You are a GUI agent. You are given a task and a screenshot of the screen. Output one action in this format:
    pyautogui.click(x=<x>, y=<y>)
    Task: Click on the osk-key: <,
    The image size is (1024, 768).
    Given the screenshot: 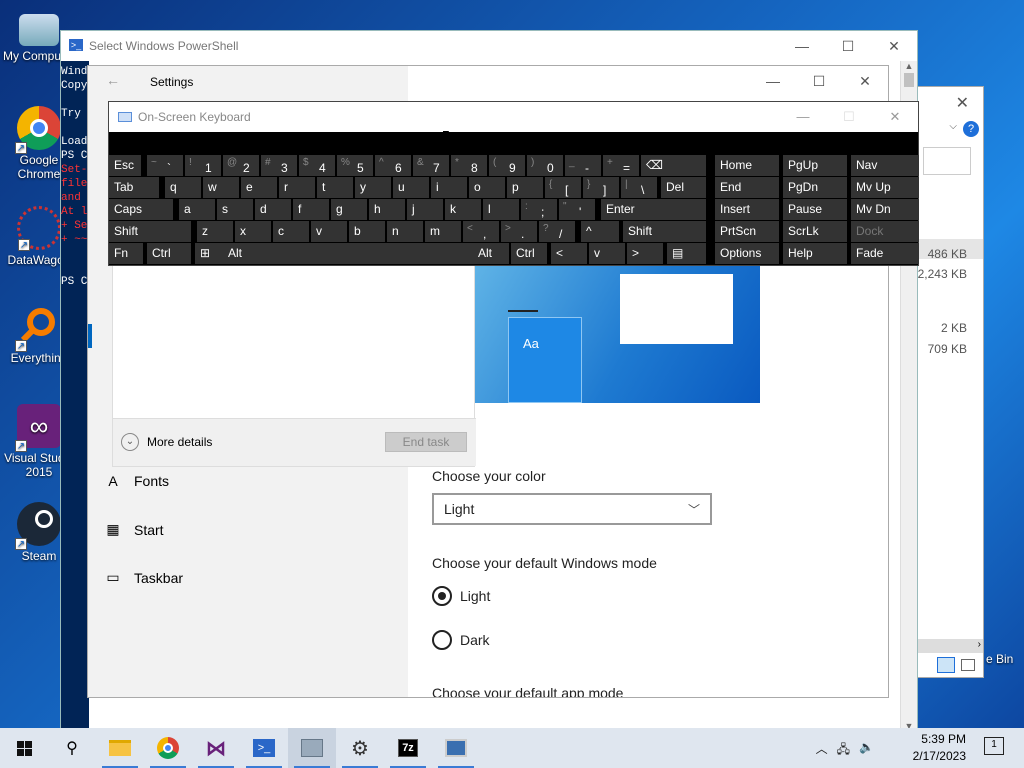 What is the action you would take?
    pyautogui.click(x=481, y=231)
    